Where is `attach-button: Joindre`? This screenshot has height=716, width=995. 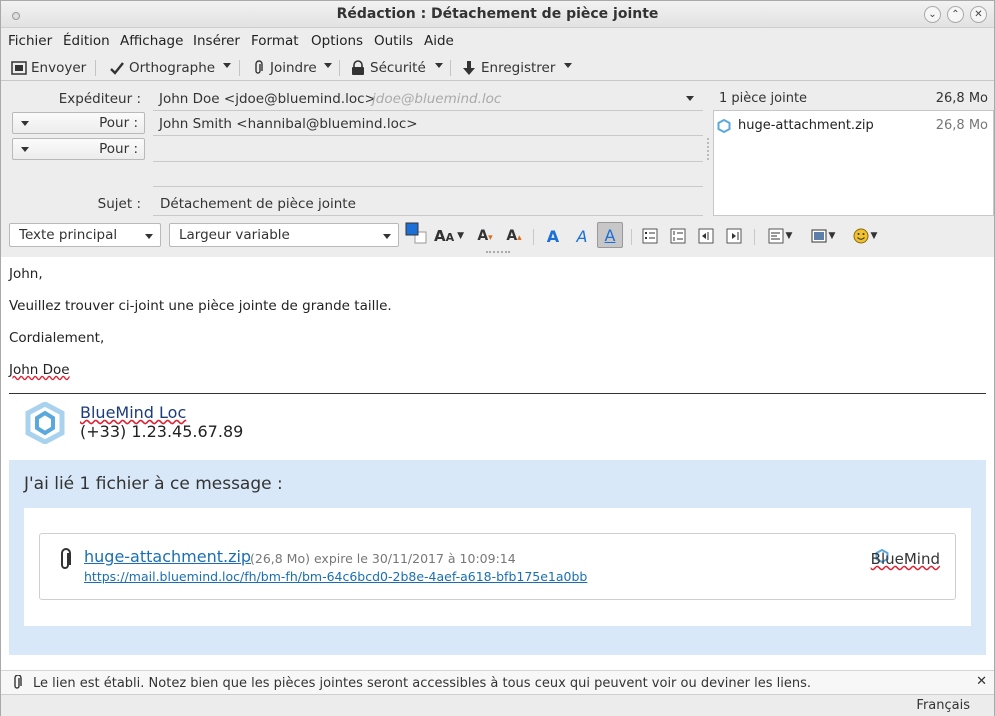 attach-button: Joindre is located at coordinates (283, 68).